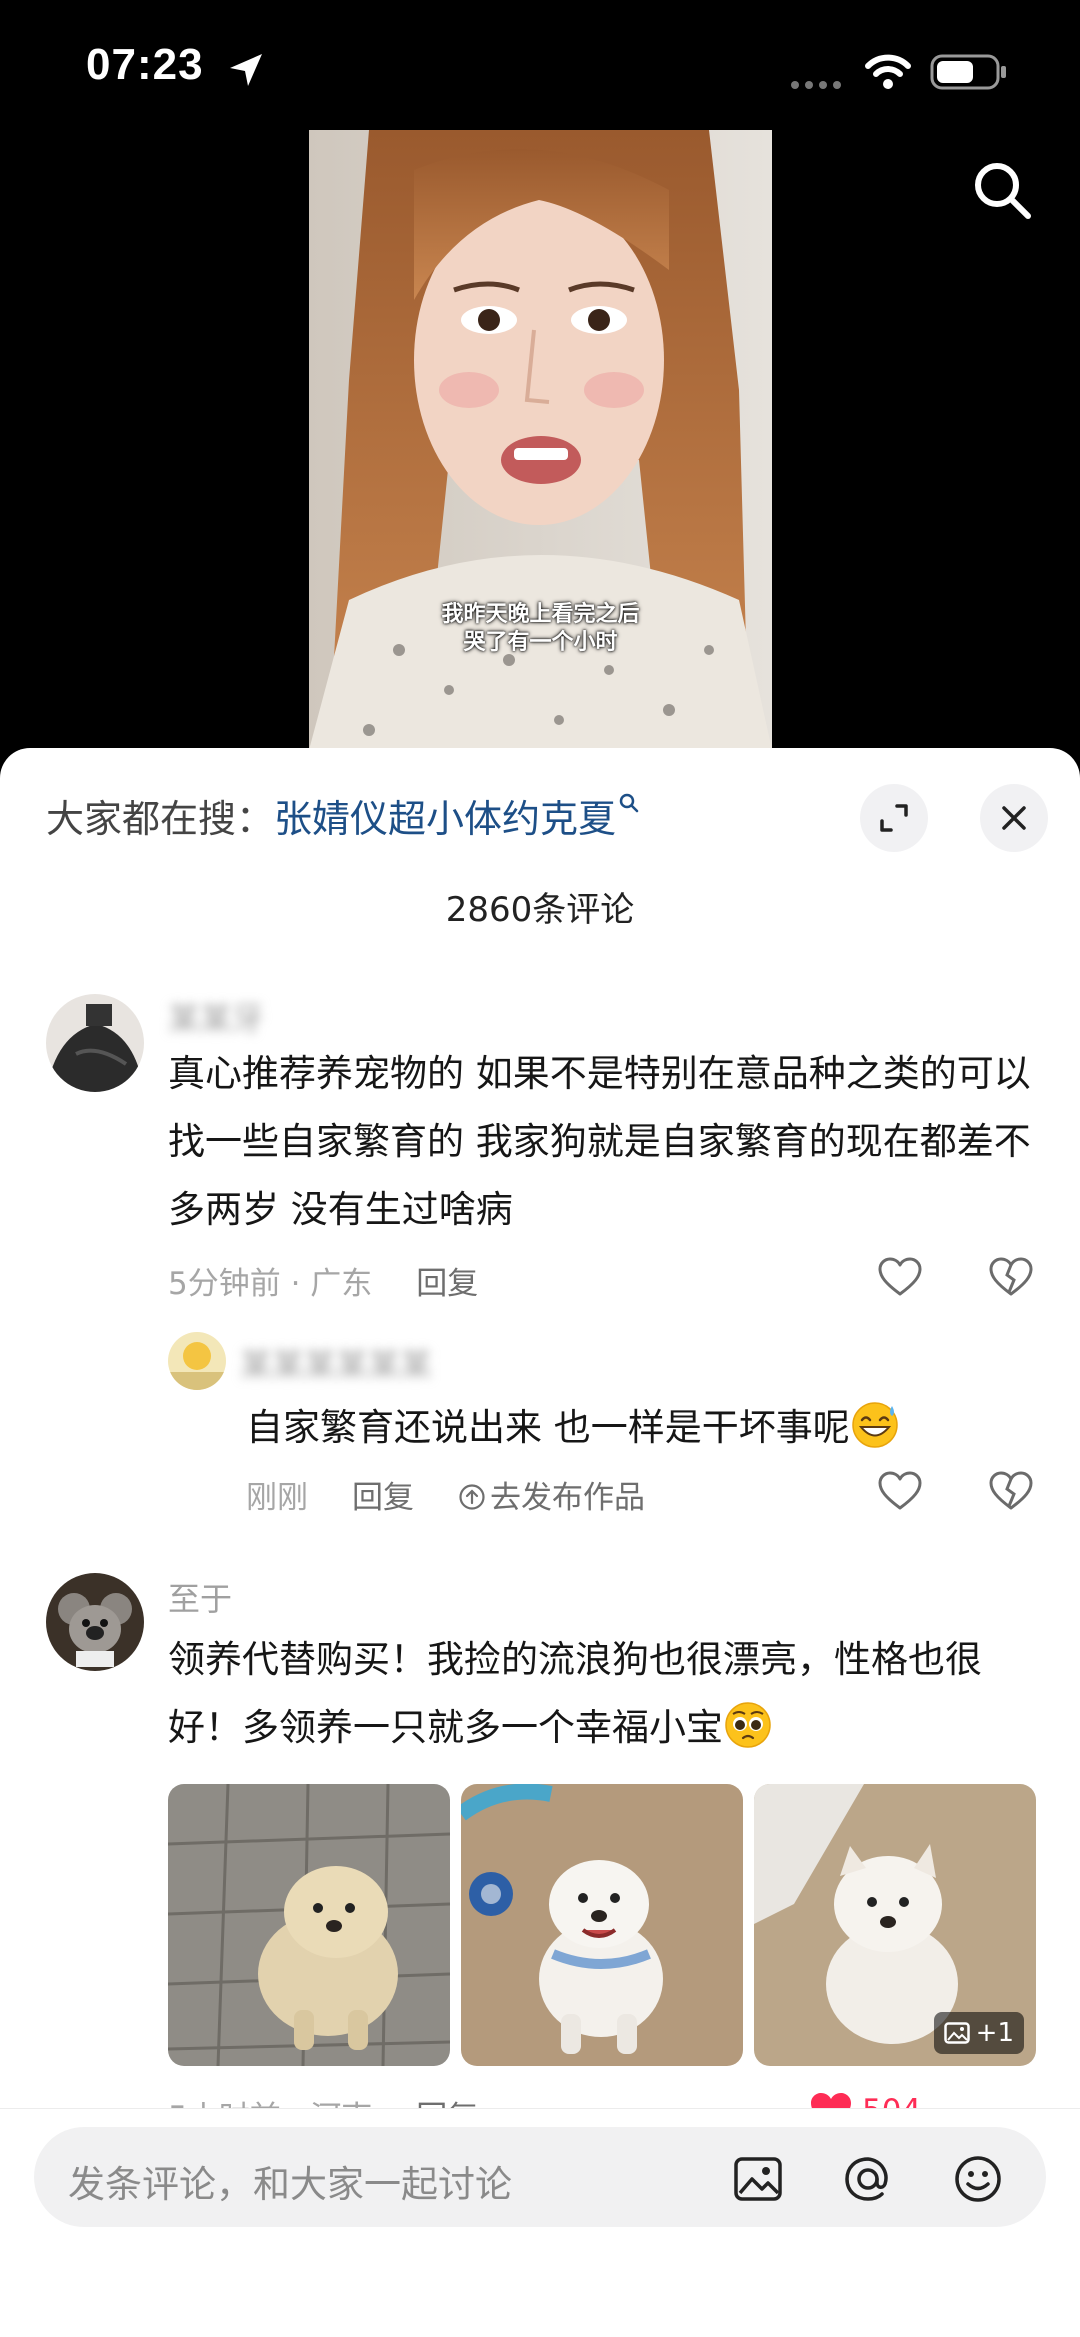 The image size is (1080, 2337). I want to click on close-button, so click(1014, 818).